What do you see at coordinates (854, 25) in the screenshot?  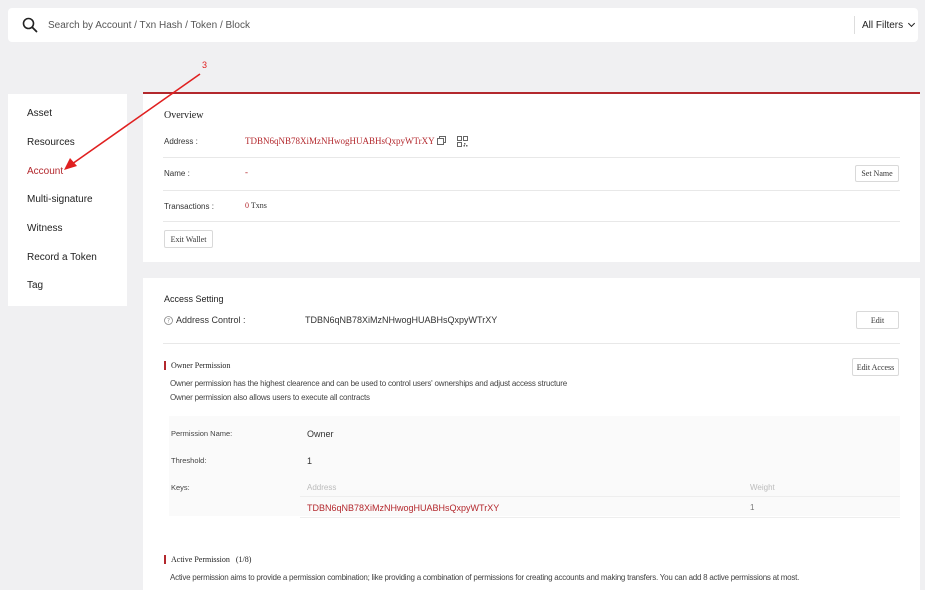 I see `filter-divider` at bounding box center [854, 25].